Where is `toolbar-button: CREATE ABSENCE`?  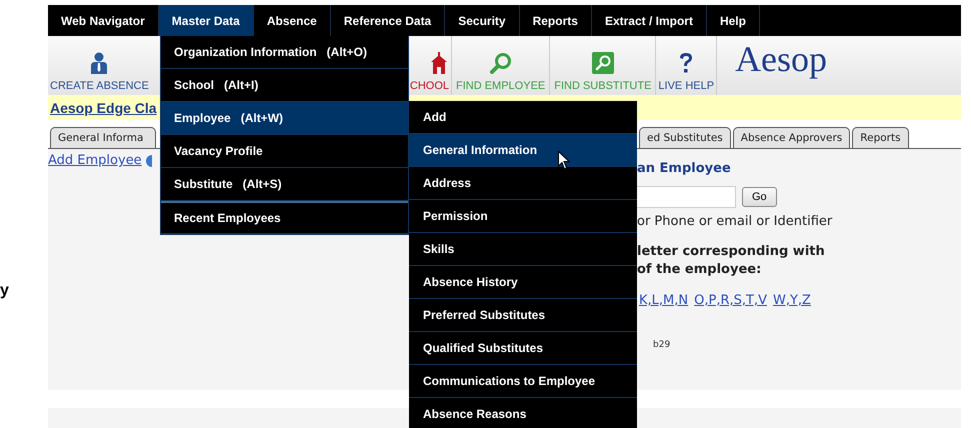
toolbar-button: CREATE ABSENCE is located at coordinates (99, 65).